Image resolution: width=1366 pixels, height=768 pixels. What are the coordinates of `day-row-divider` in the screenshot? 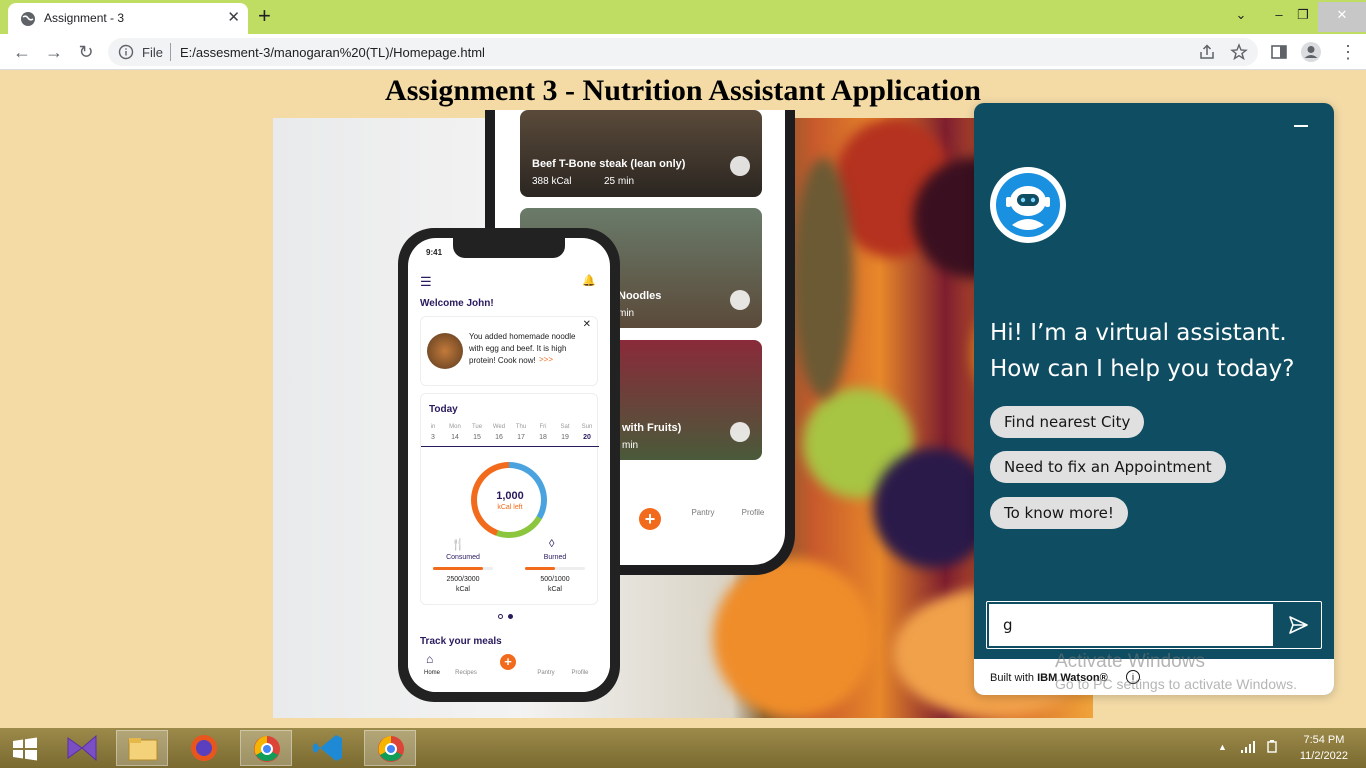 It's located at (510, 446).